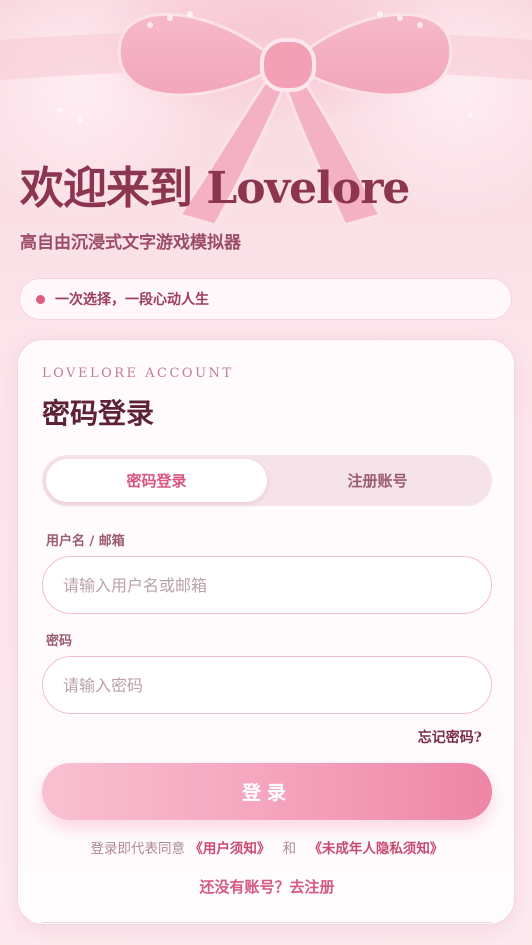  Describe the element at coordinates (59, 641) in the screenshot. I see `password-label: 密码` at that location.